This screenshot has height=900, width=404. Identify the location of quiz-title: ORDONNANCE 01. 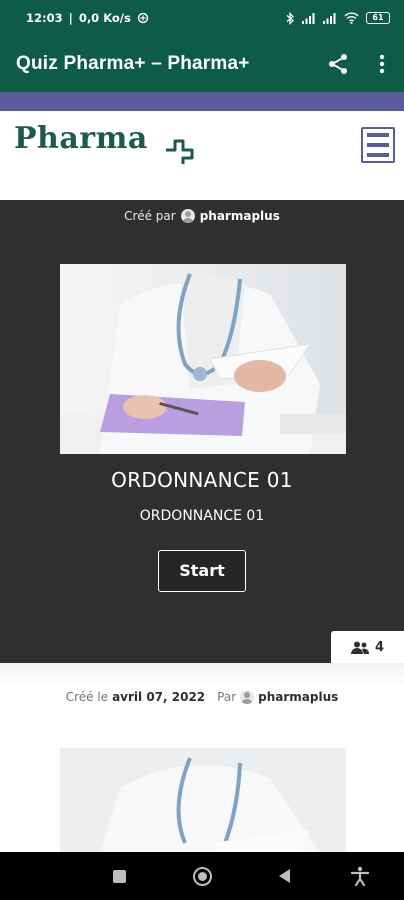
(202, 480).